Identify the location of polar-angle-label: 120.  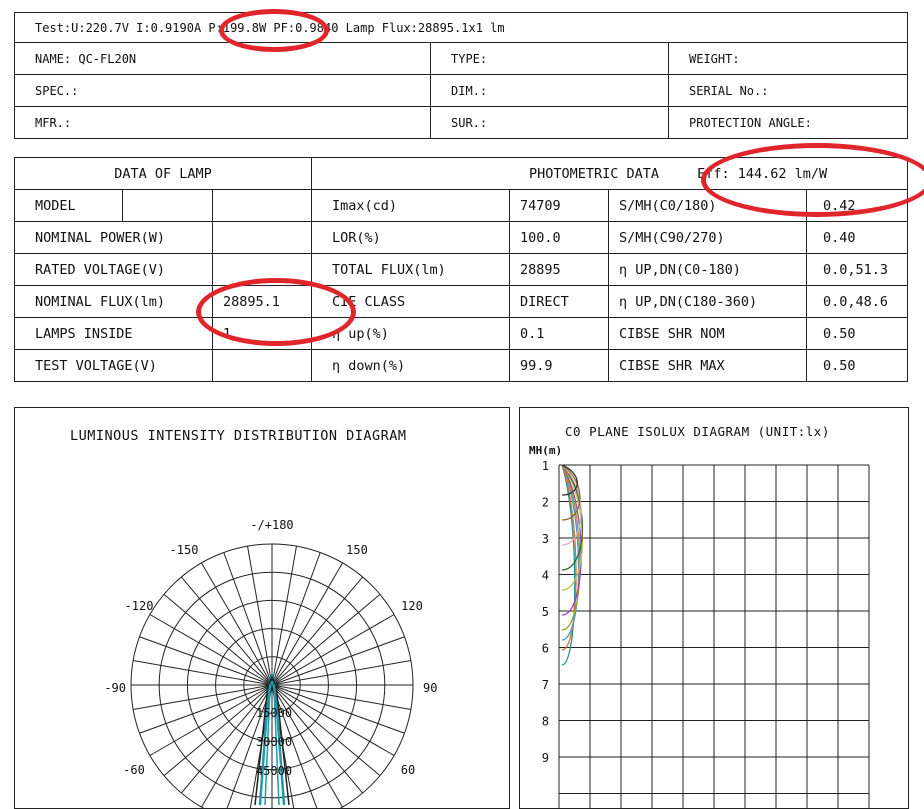
(412, 606).